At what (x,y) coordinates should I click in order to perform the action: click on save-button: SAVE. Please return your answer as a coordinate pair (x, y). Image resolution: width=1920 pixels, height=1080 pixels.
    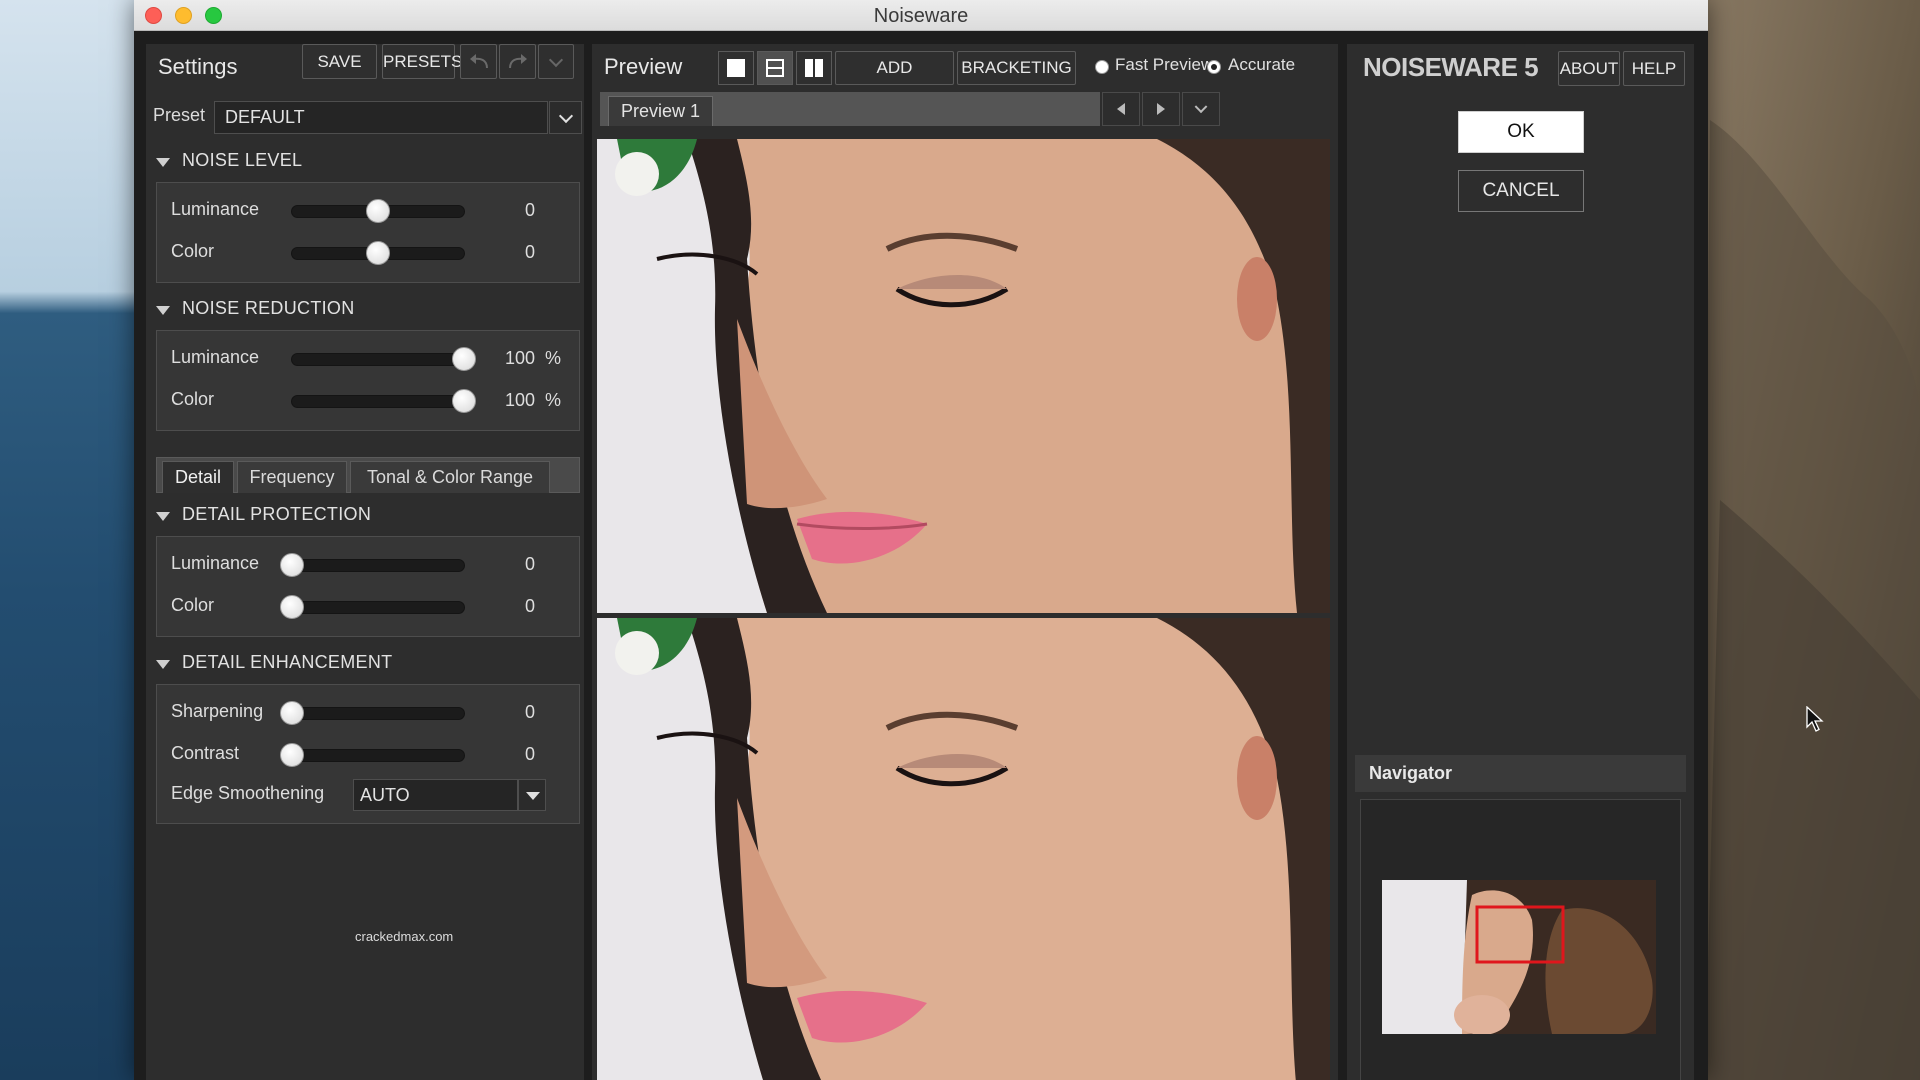
    Looking at the image, I should click on (339, 61).